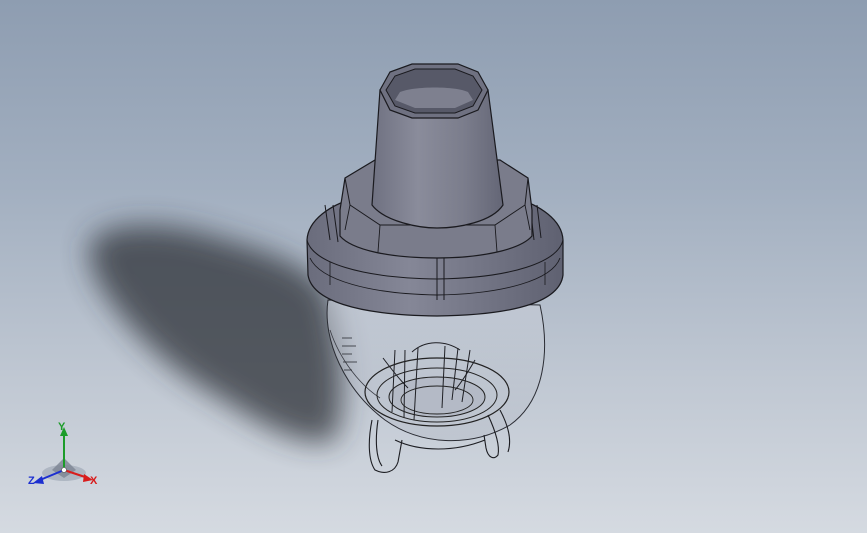 The width and height of the screenshot is (867, 533). What do you see at coordinates (31, 481) in the screenshot?
I see `triad-z-label: Z` at bounding box center [31, 481].